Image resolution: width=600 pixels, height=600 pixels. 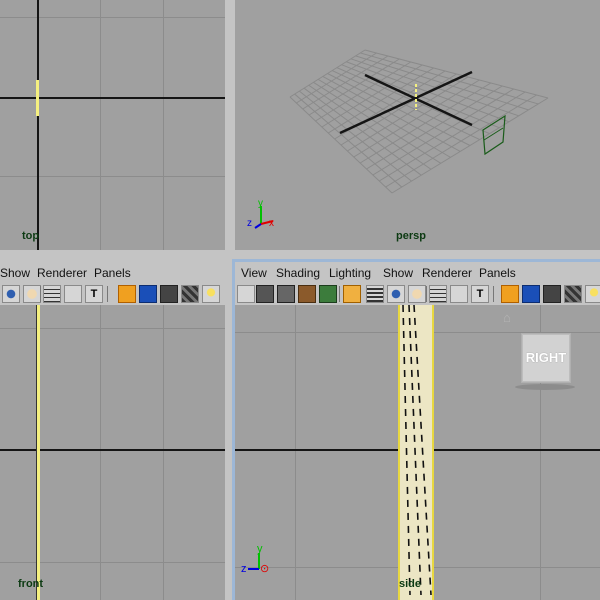 I want to click on front-toolbar: T, so click(x=112, y=294).